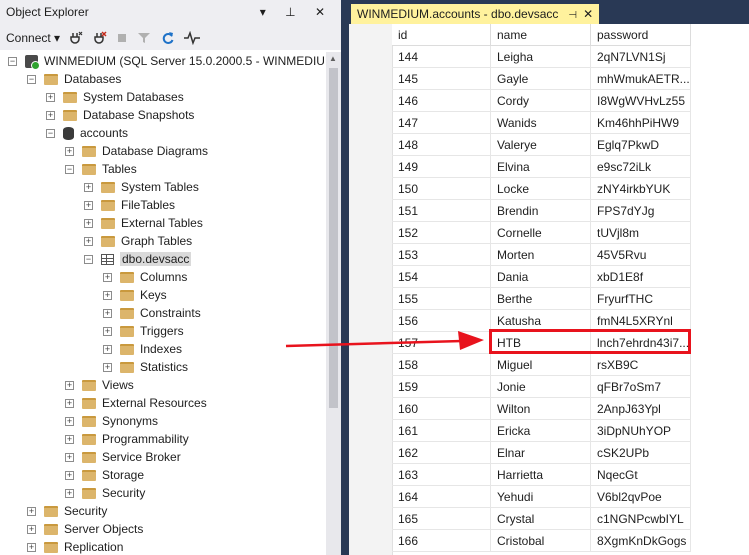  What do you see at coordinates (76, 39) in the screenshot?
I see `connect-plug-icon` at bounding box center [76, 39].